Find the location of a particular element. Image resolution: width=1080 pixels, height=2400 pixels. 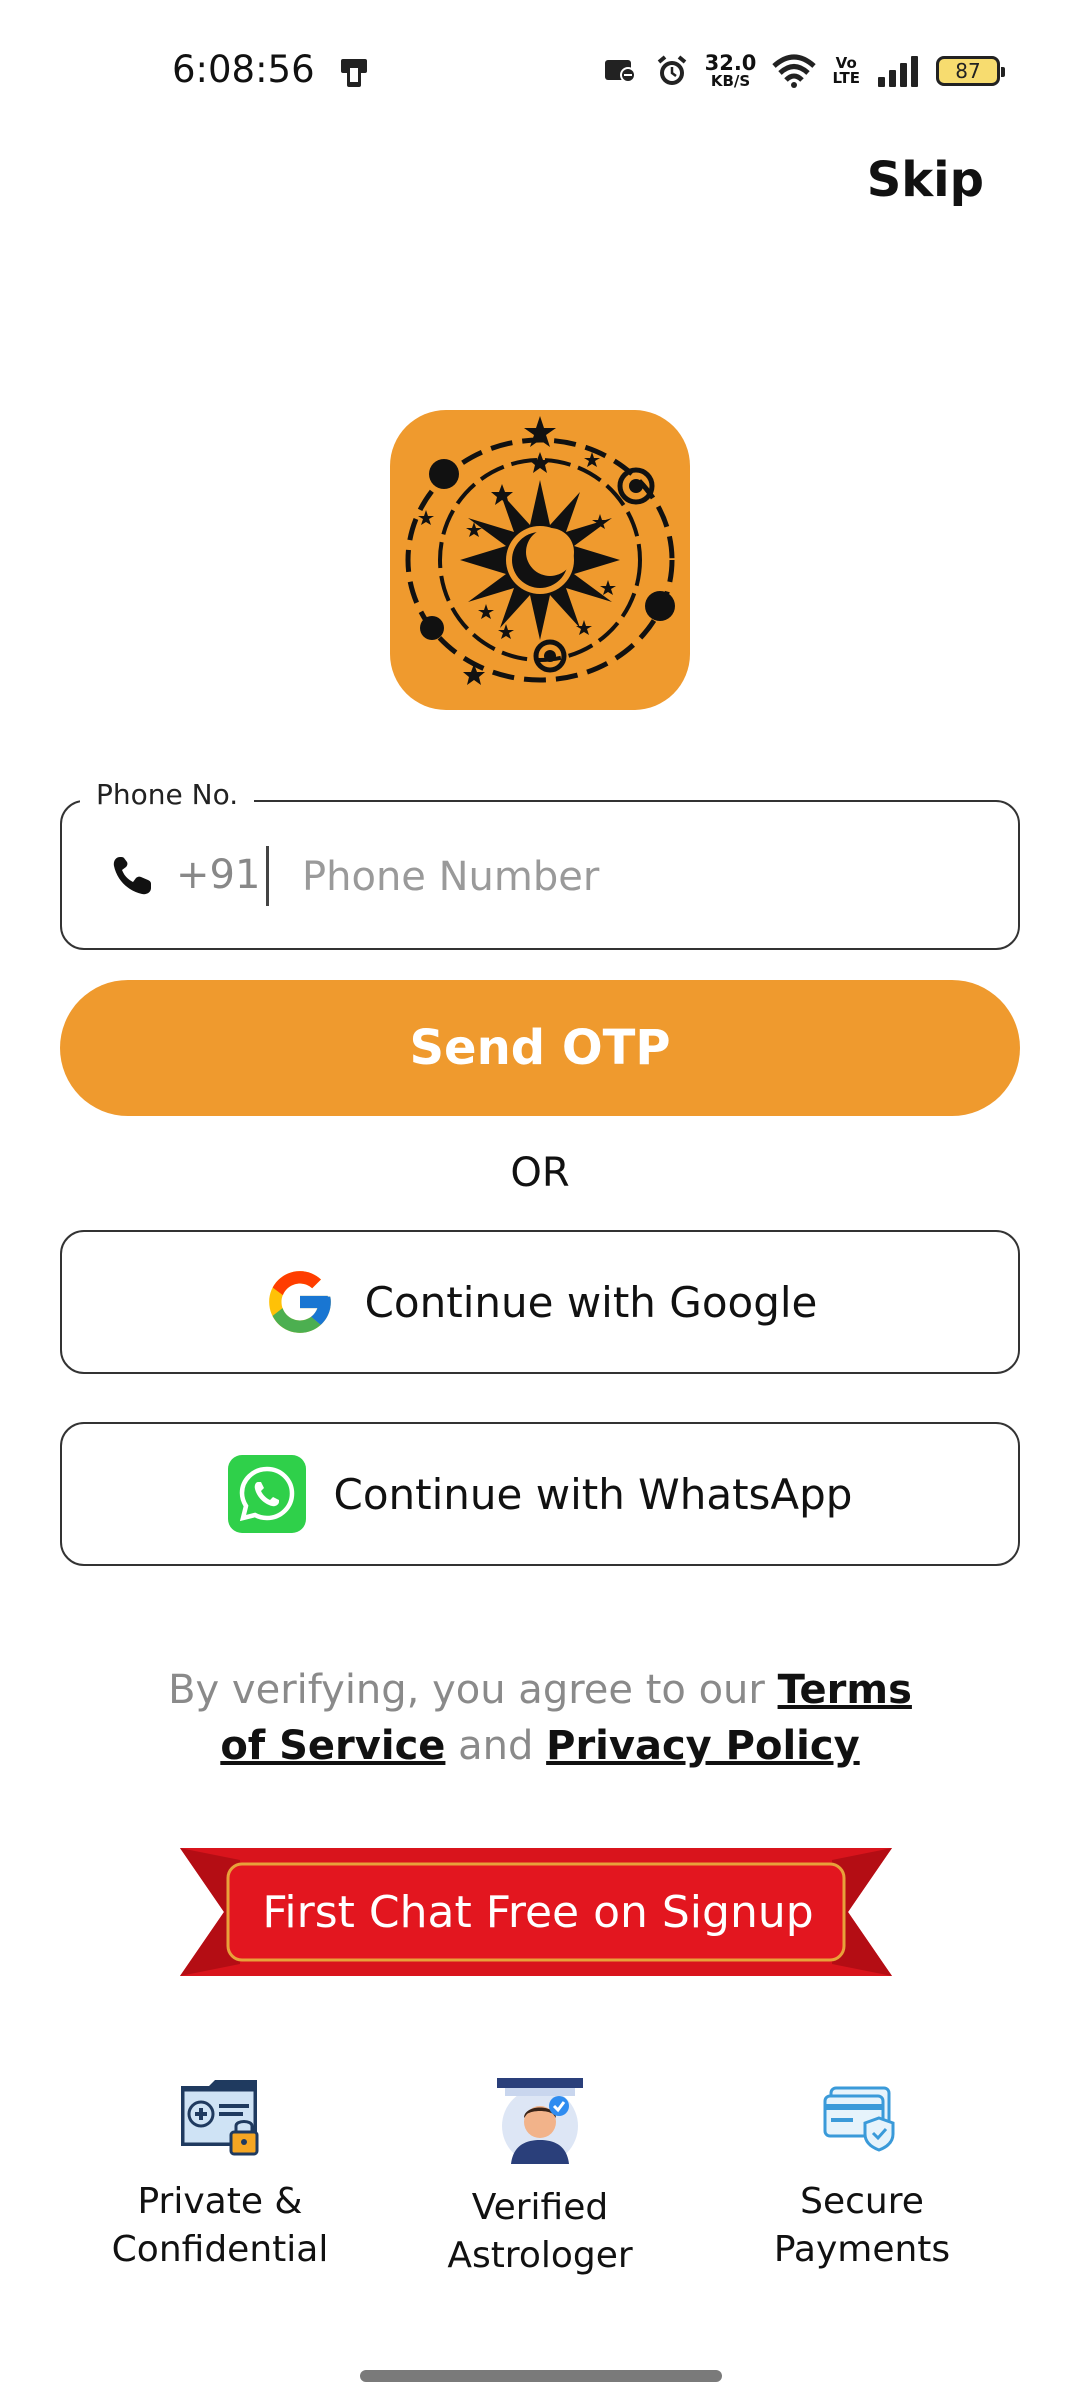

secure-payment-card-icon is located at coordinates (859, 2119).